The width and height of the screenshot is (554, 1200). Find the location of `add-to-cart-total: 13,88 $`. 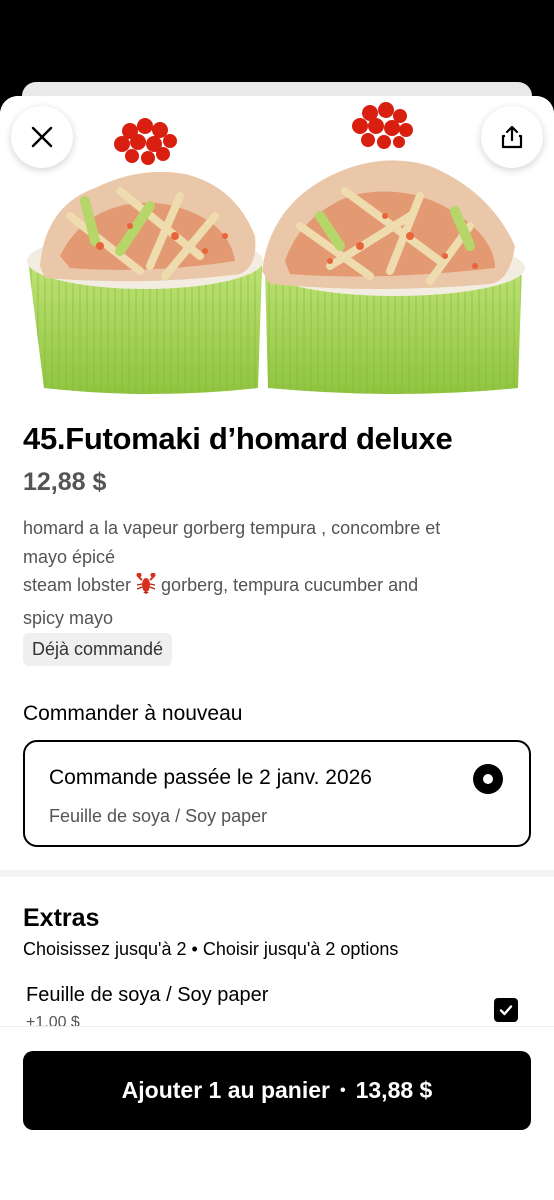

add-to-cart-total: 13,88 $ is located at coordinates (394, 1090).